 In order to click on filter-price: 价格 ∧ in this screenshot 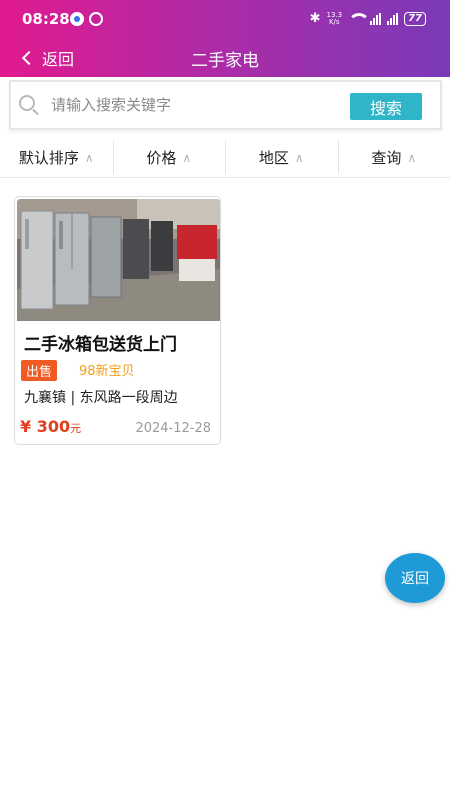, I will do `click(169, 157)`.